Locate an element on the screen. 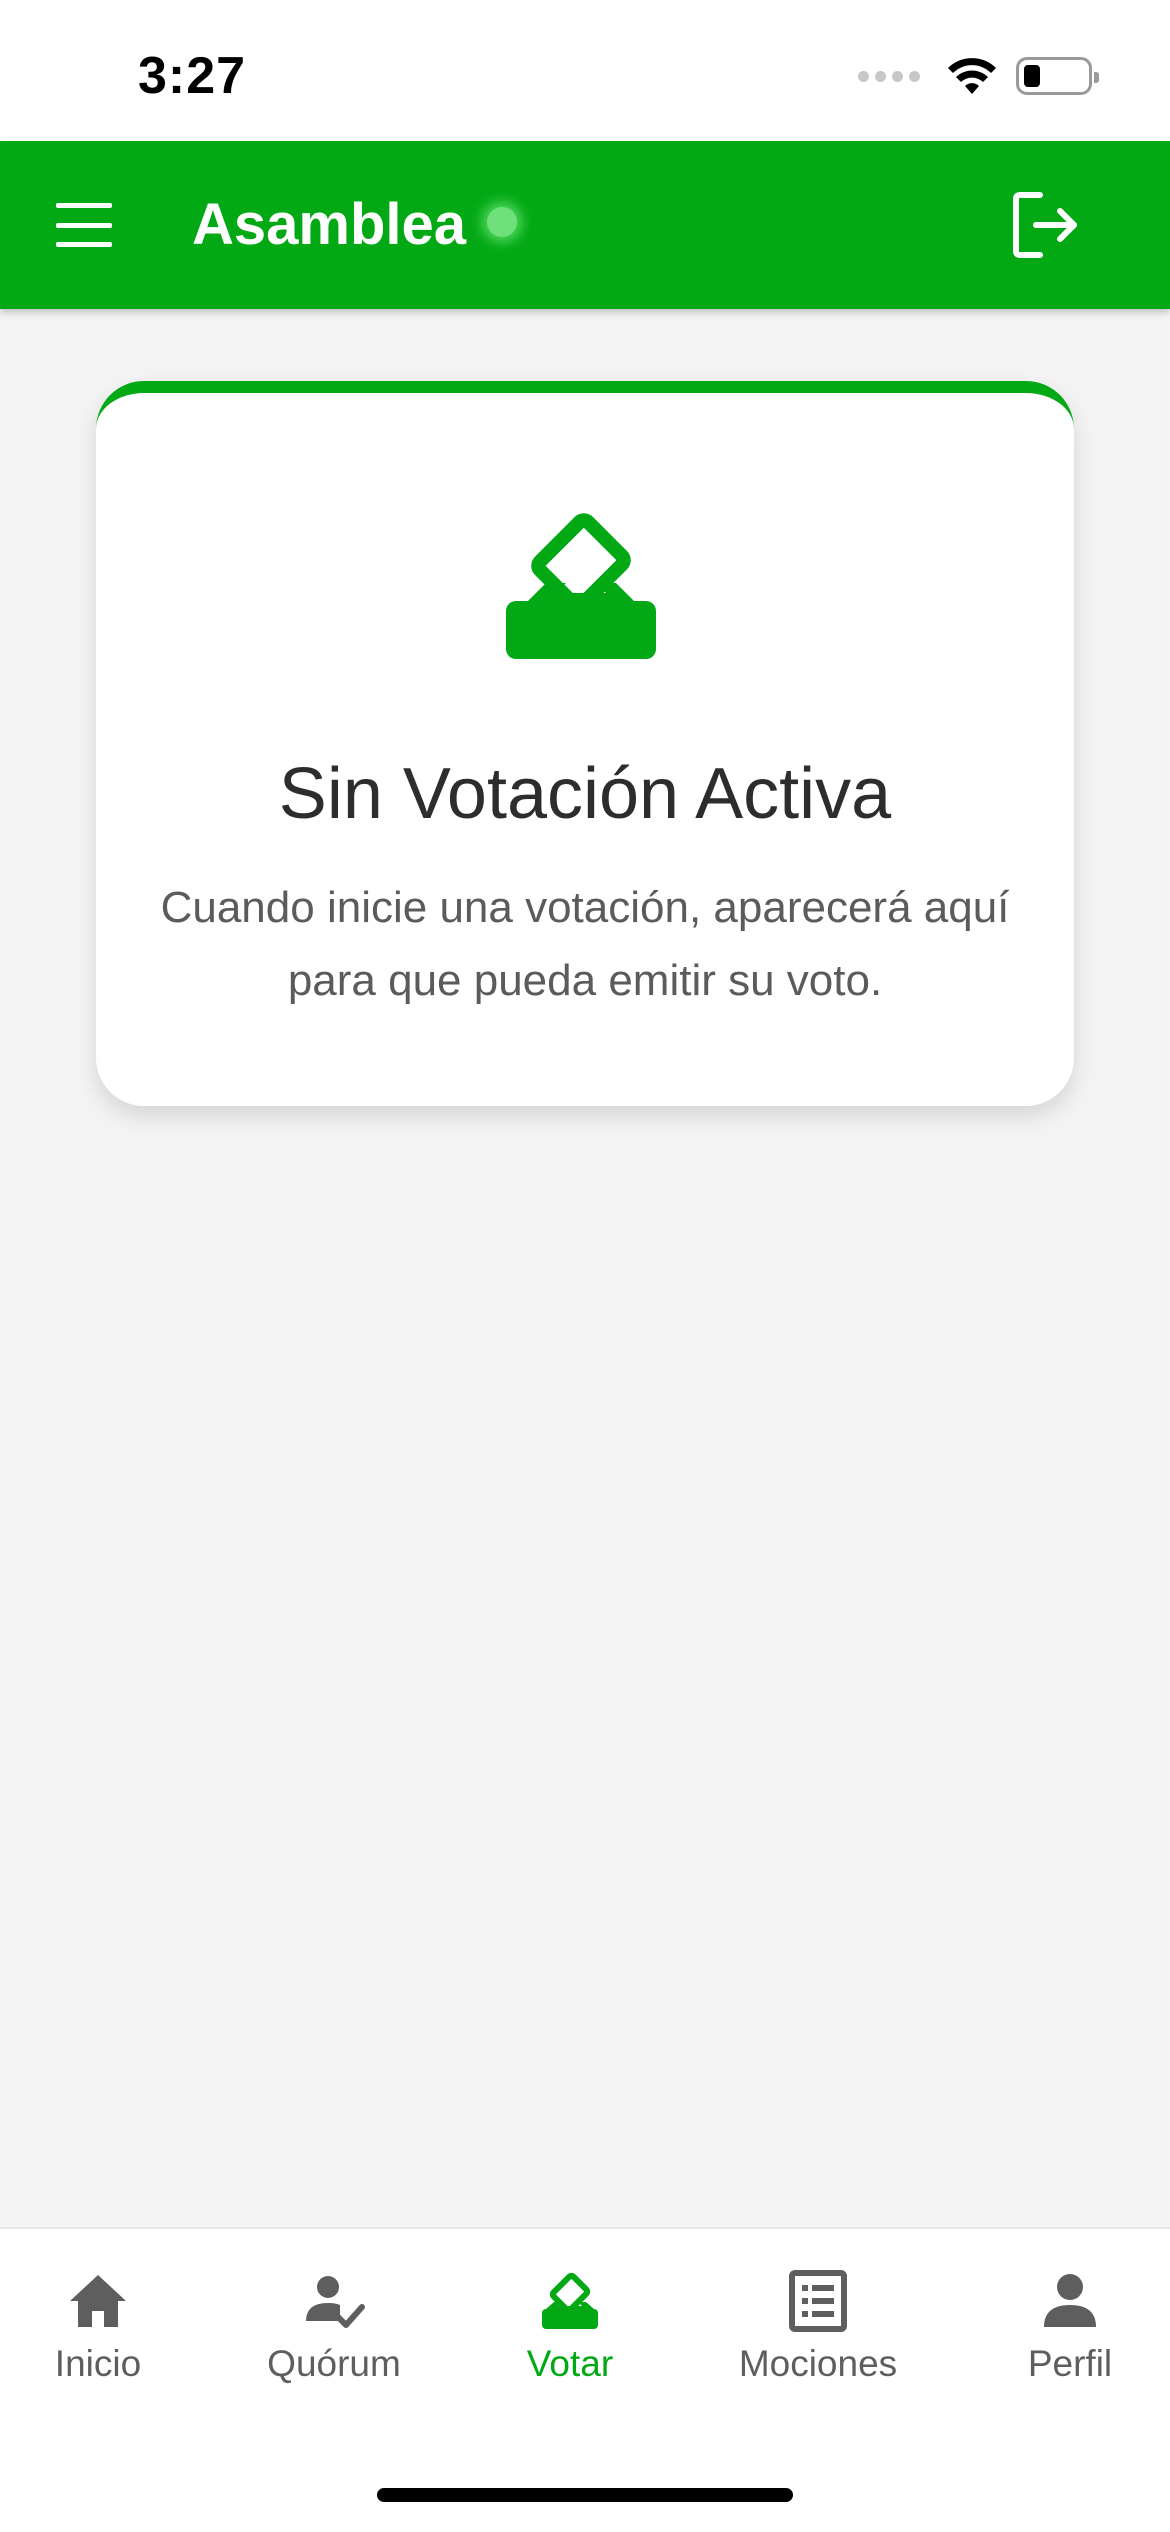  live-status-indicator is located at coordinates (502, 222).